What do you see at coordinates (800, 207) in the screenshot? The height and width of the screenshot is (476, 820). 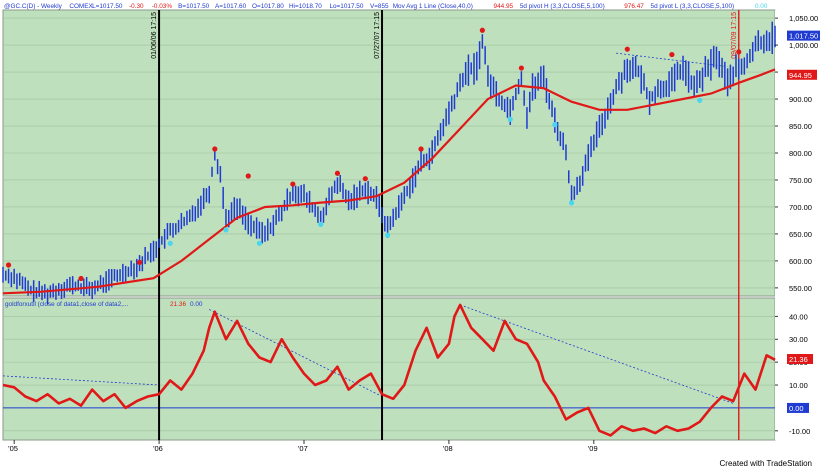 I see `price-tick-label: 700.00` at bounding box center [800, 207].